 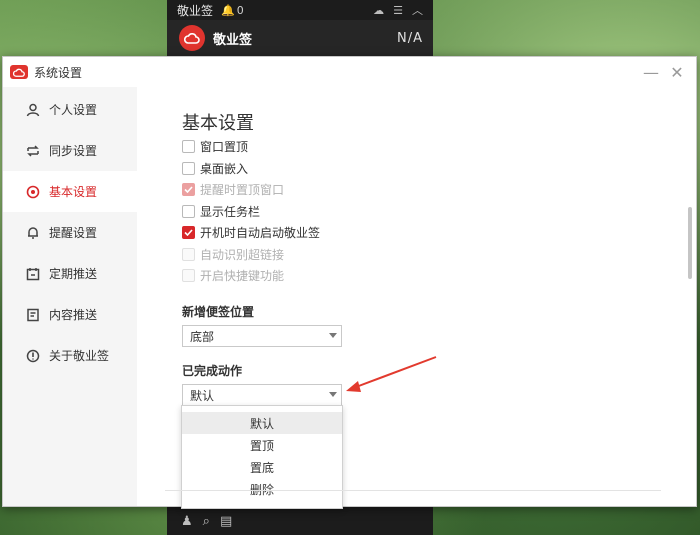 What do you see at coordinates (73, 315) in the screenshot?
I see `sidebar-item-label: 内容推送` at bounding box center [73, 315].